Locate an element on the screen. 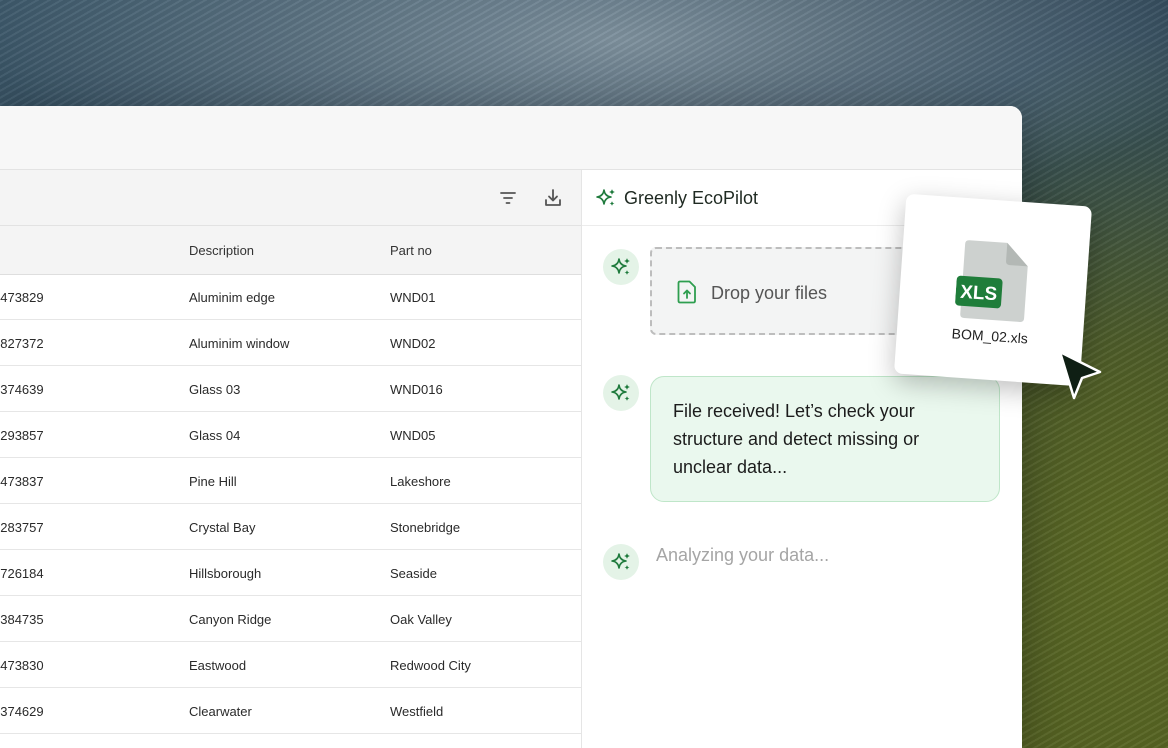 Image resolution: width=1168 pixels, height=748 pixels. column-header-description: Description is located at coordinates (221, 250).